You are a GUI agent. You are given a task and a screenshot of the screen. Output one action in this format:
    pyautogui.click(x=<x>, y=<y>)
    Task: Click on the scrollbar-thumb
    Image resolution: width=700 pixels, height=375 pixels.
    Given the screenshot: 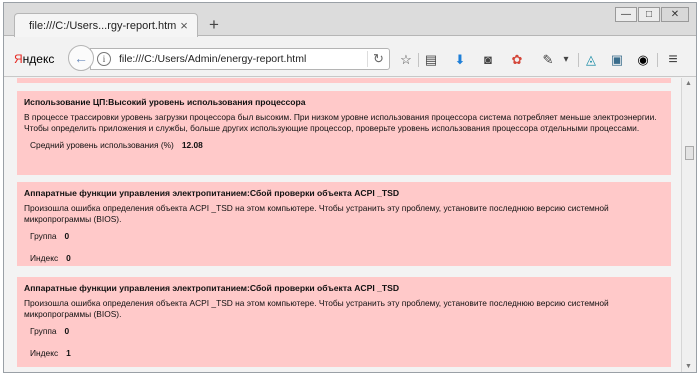 What is the action you would take?
    pyautogui.click(x=689, y=153)
    